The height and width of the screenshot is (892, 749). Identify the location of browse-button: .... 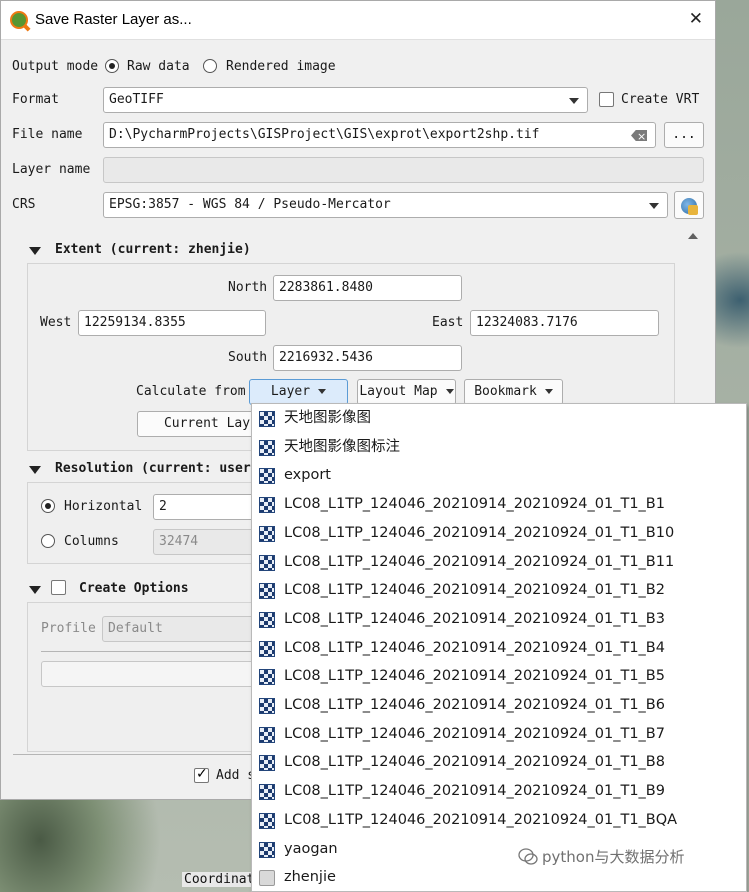
(684, 135).